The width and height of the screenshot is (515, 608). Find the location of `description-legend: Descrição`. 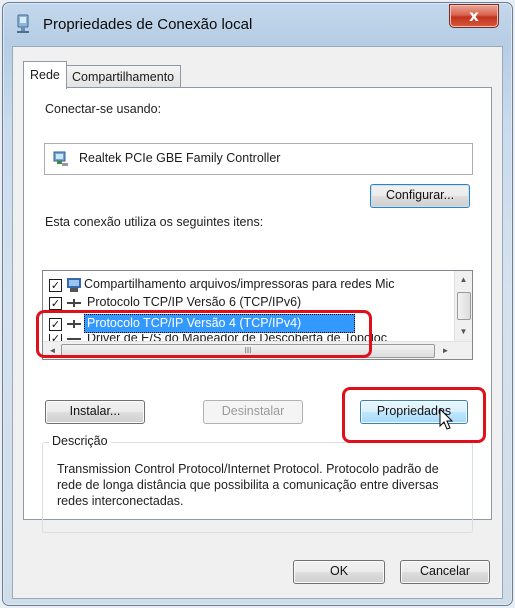

description-legend: Descrição is located at coordinates (80, 441).